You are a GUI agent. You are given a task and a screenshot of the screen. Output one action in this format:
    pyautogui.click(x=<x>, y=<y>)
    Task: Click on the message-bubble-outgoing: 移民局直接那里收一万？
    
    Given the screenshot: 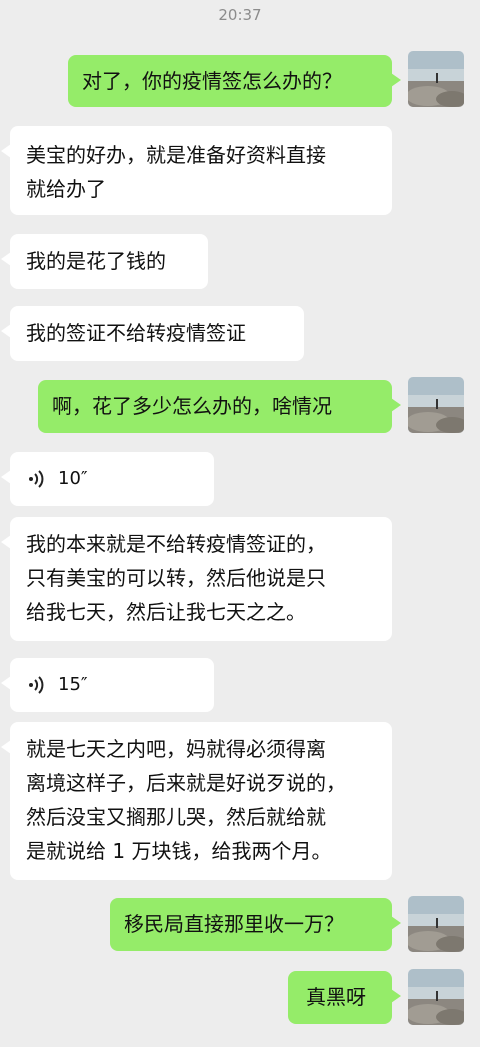 What is the action you would take?
    pyautogui.click(x=255, y=924)
    